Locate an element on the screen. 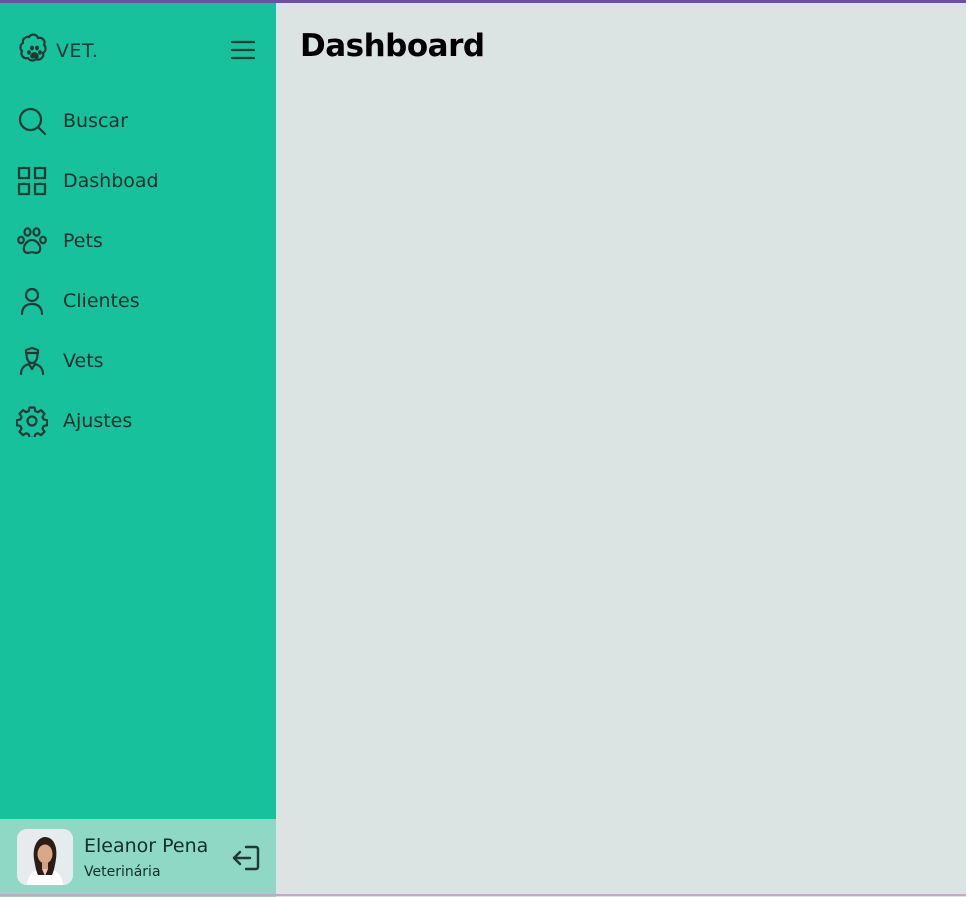 The height and width of the screenshot is (897, 966). sidebar-item-dashboard: Dashboad is located at coordinates (138, 181).